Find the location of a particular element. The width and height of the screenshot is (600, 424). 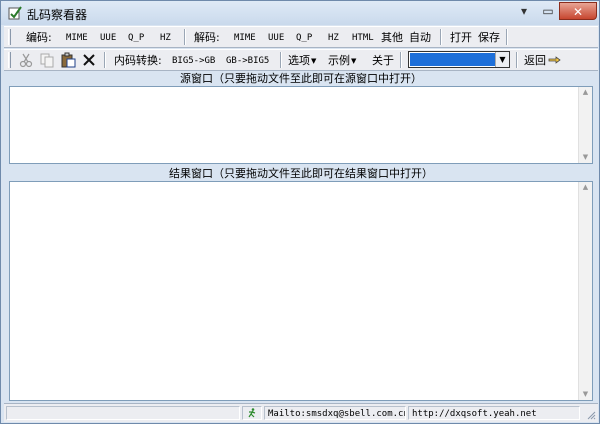

hand-pointer-icon is located at coordinates (555, 60).